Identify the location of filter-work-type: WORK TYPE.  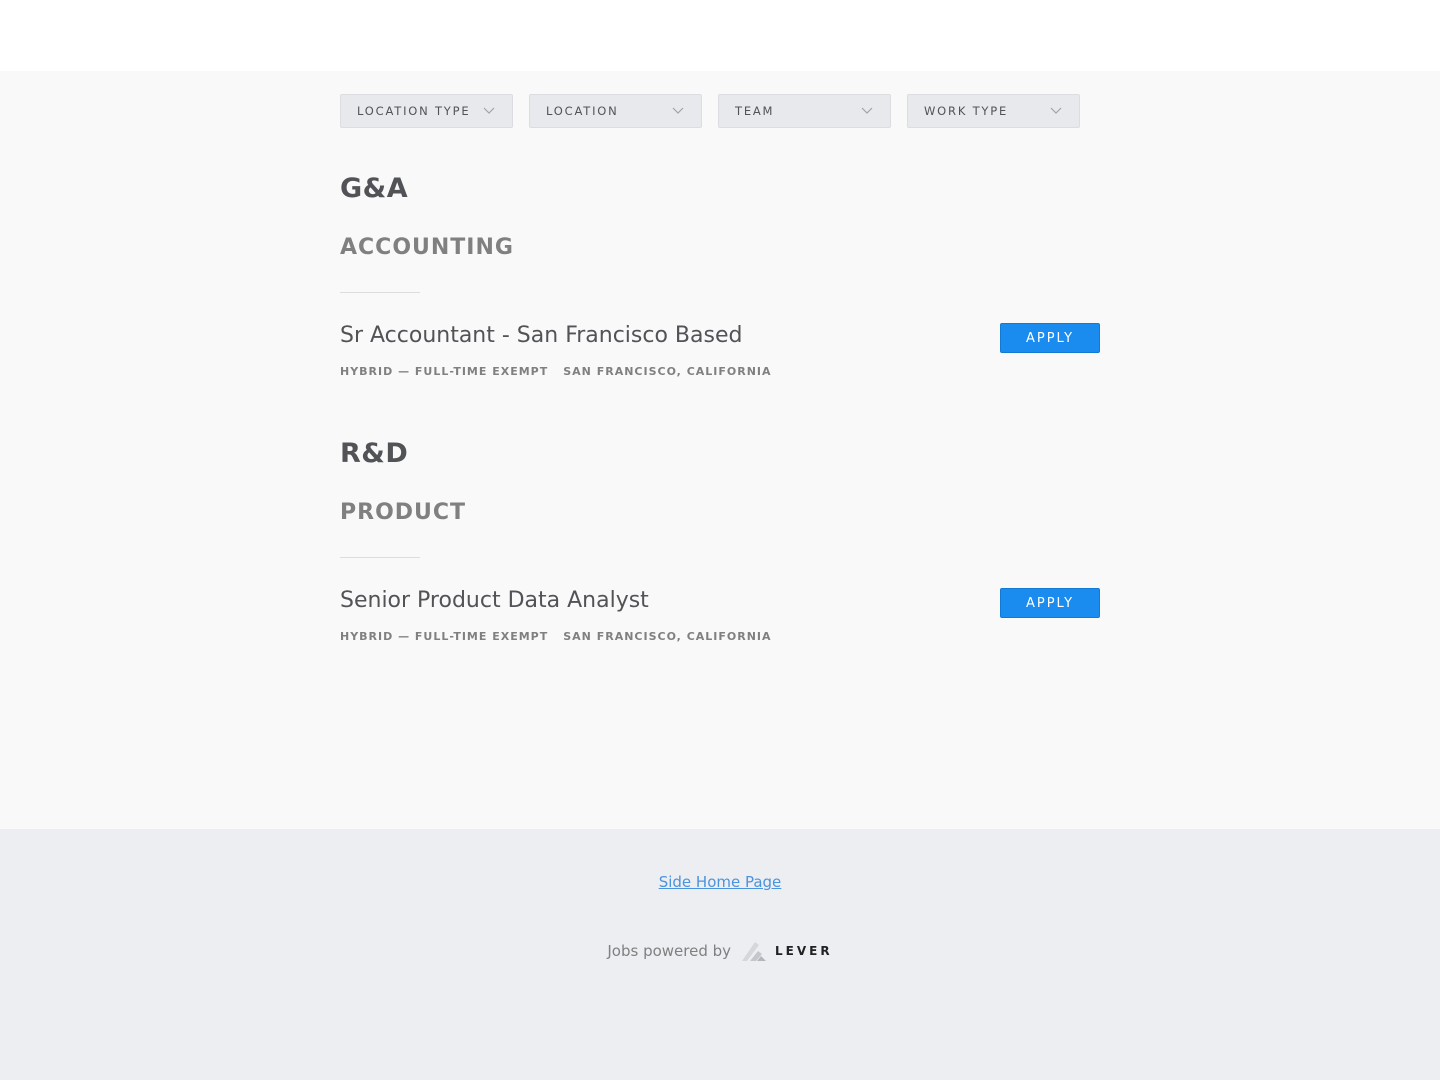
(993, 111).